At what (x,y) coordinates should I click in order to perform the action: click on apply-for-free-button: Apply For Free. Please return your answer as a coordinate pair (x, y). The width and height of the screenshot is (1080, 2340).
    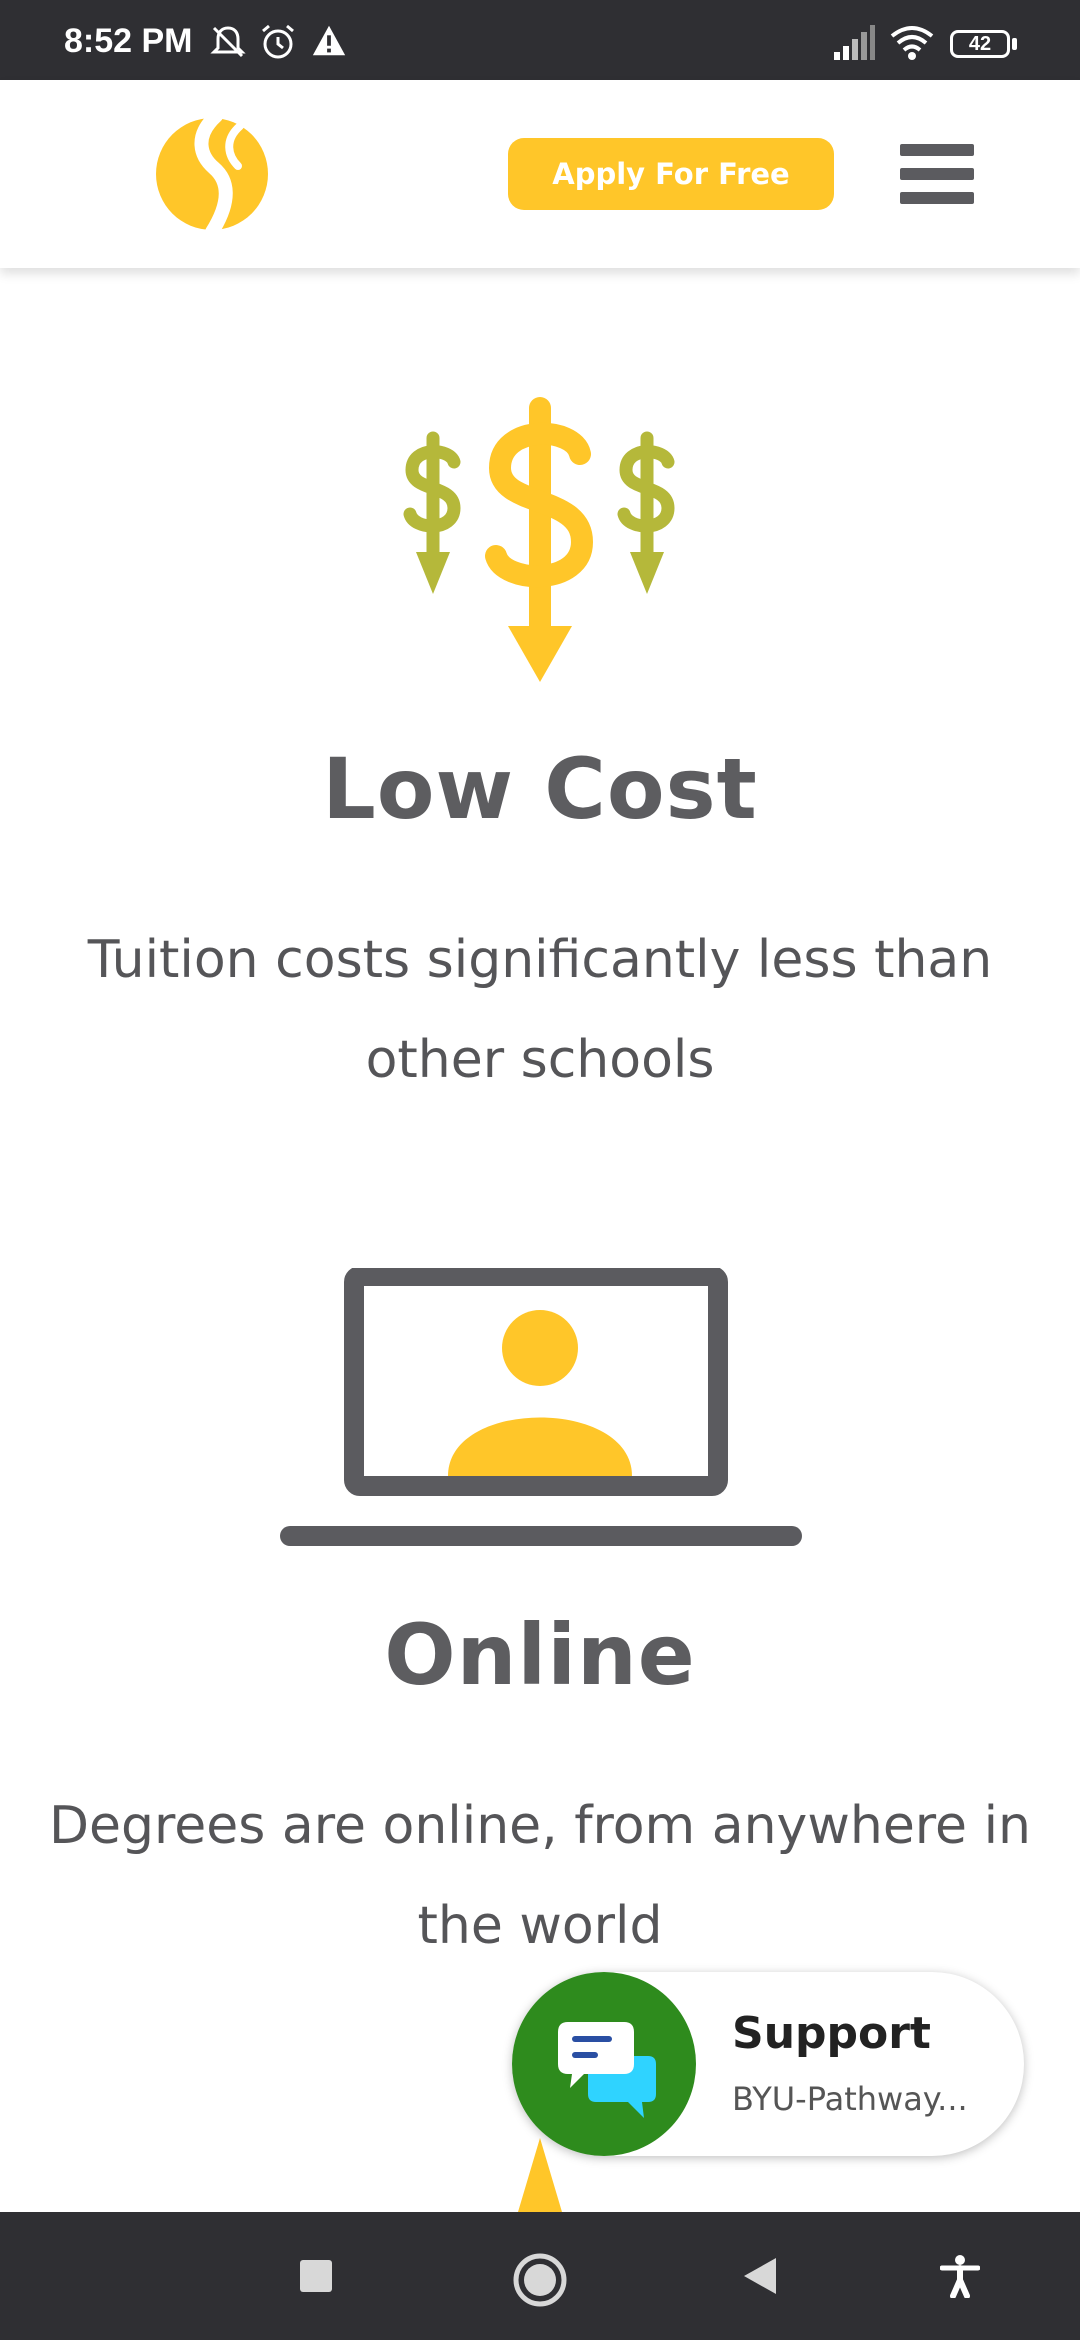
    Looking at the image, I should click on (671, 174).